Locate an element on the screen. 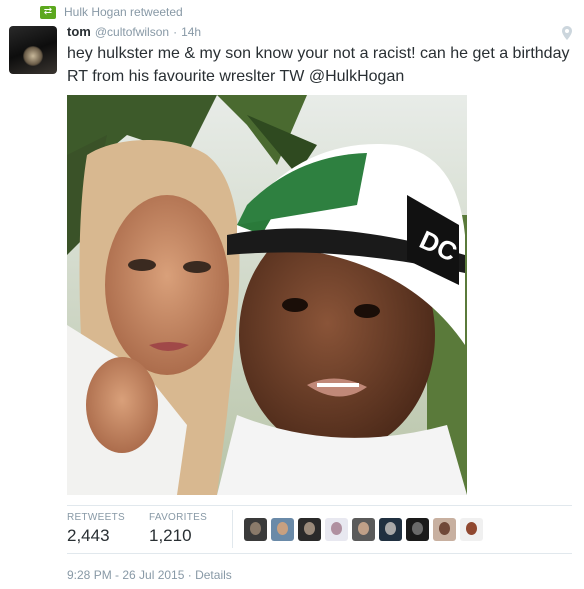  details-link: Details is located at coordinates (213, 575).